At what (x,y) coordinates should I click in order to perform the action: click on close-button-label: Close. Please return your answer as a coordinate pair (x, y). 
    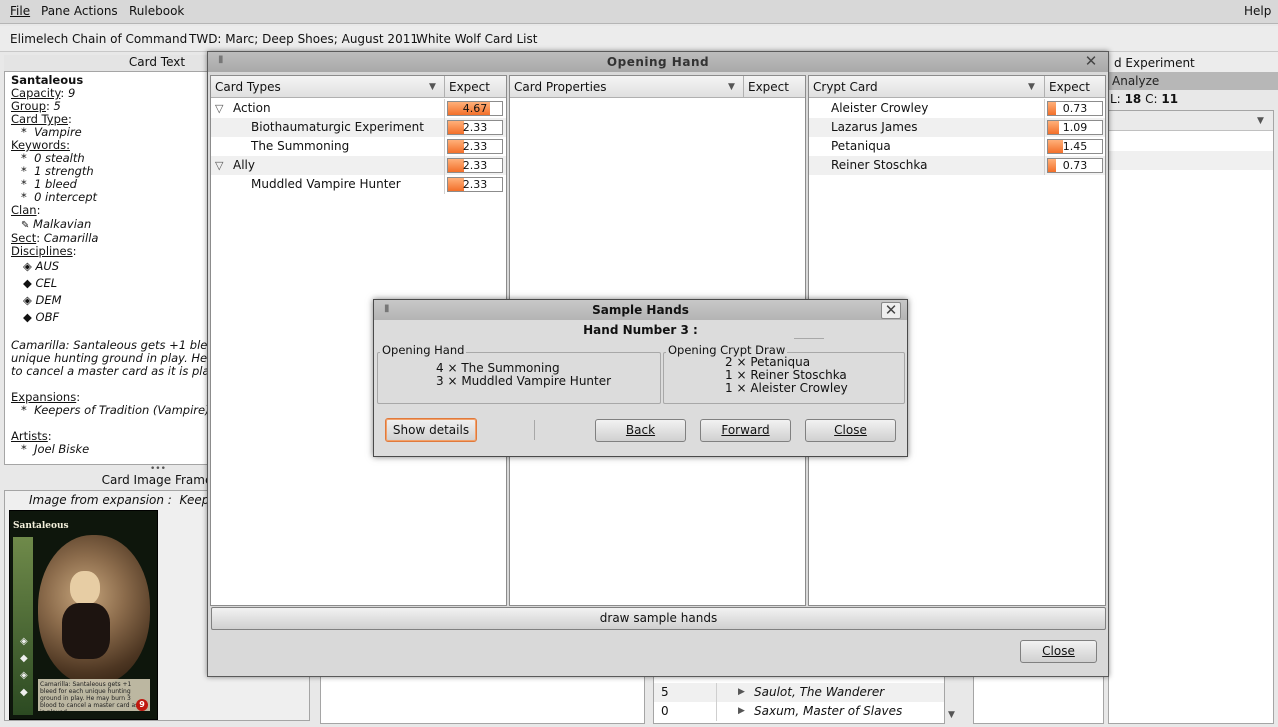
    Looking at the image, I should click on (850, 430).